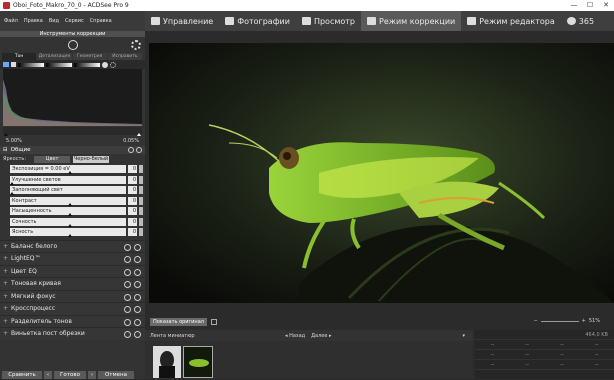  I want to click on slider-label: Улучшение светов, so click(68, 180).